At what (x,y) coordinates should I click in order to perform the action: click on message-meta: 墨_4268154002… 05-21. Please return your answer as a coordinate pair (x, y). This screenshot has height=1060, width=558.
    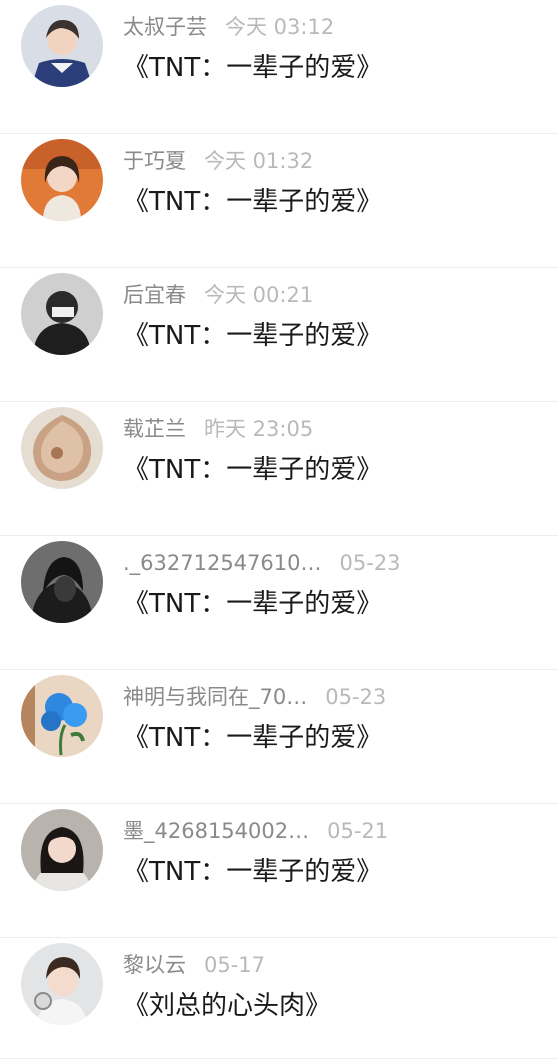
    Looking at the image, I should click on (255, 831).